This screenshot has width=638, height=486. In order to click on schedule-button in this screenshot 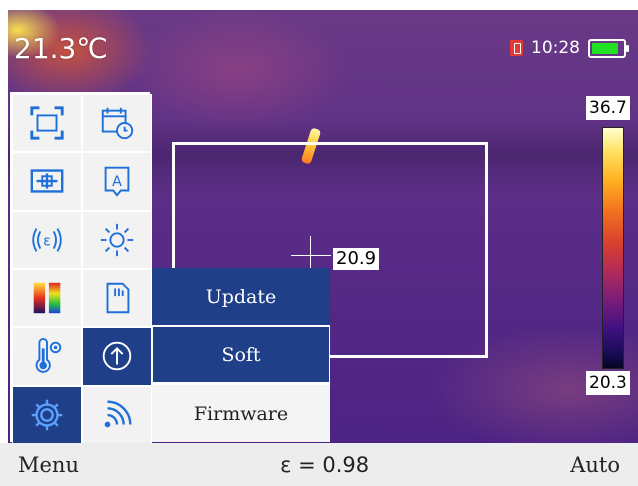, I will do `click(117, 123)`.